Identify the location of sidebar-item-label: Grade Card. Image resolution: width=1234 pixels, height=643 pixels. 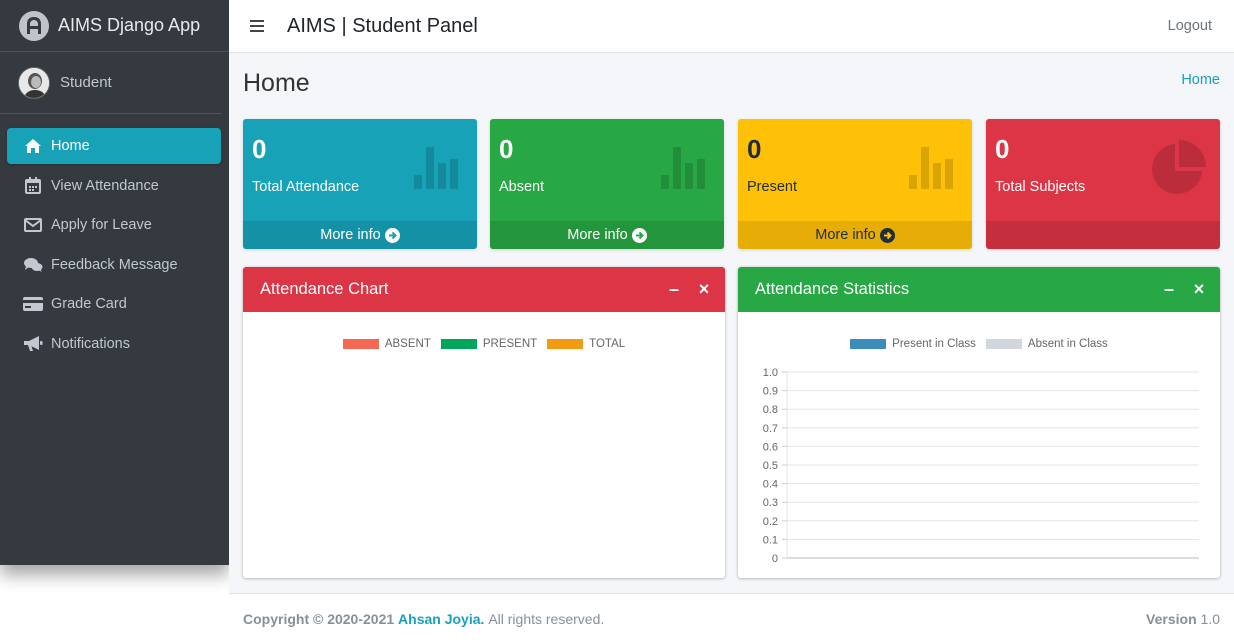
(89, 304).